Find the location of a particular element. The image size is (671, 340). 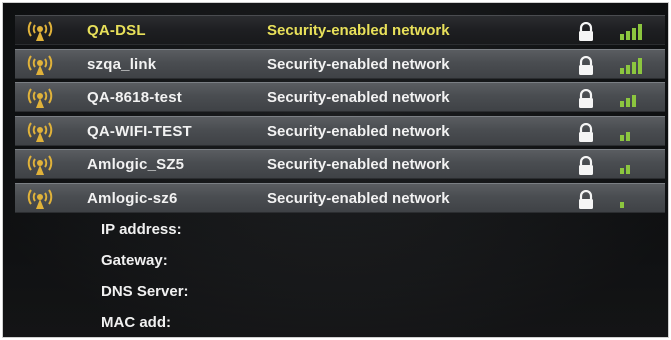

network-row-qa-wifi-test: QA-WIFI-TEST Security-enabled network is located at coordinates (340, 130).